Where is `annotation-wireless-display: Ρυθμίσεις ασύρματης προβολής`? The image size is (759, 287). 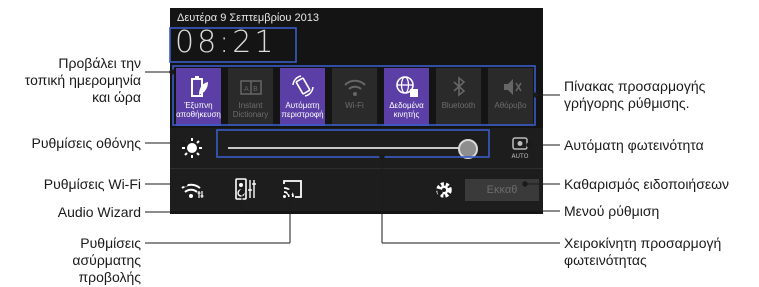 annotation-wireless-display: Ρυθμίσεις ασύρματης προβολής is located at coordinates (106, 260).